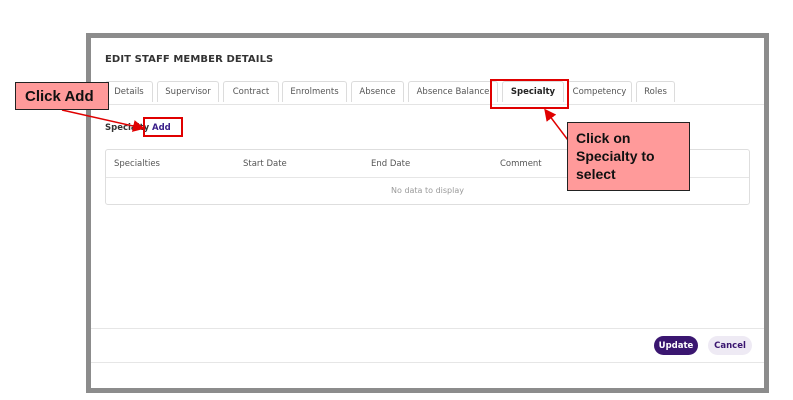  What do you see at coordinates (322, 134) in the screenshot?
I see `annotation-arrows` at bounding box center [322, 134].